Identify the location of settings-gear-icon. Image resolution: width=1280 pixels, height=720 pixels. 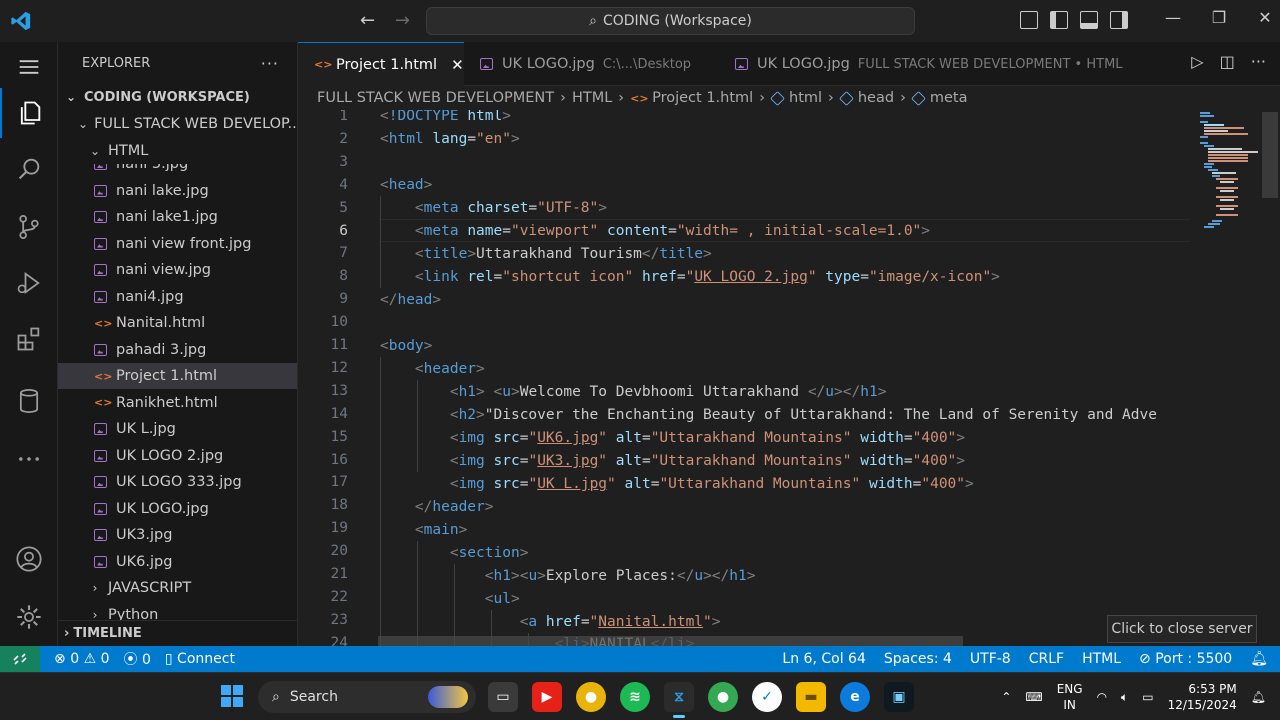
(29, 617).